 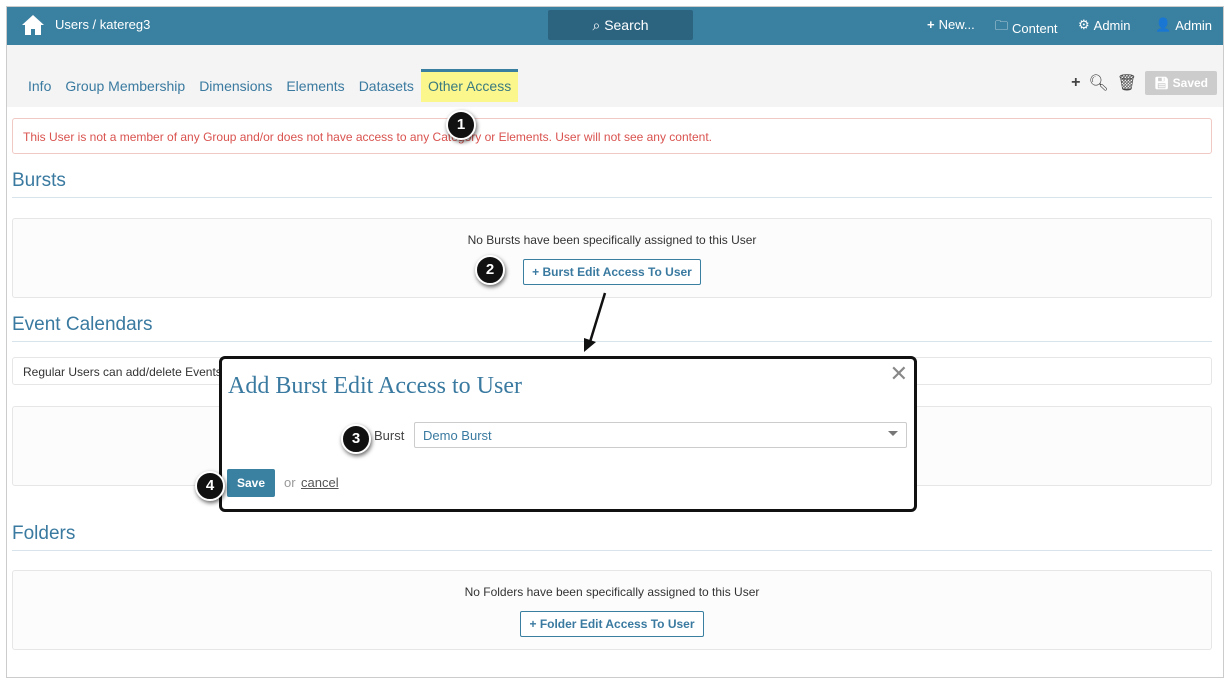 I want to click on step-badge-3: 3, so click(x=356, y=439).